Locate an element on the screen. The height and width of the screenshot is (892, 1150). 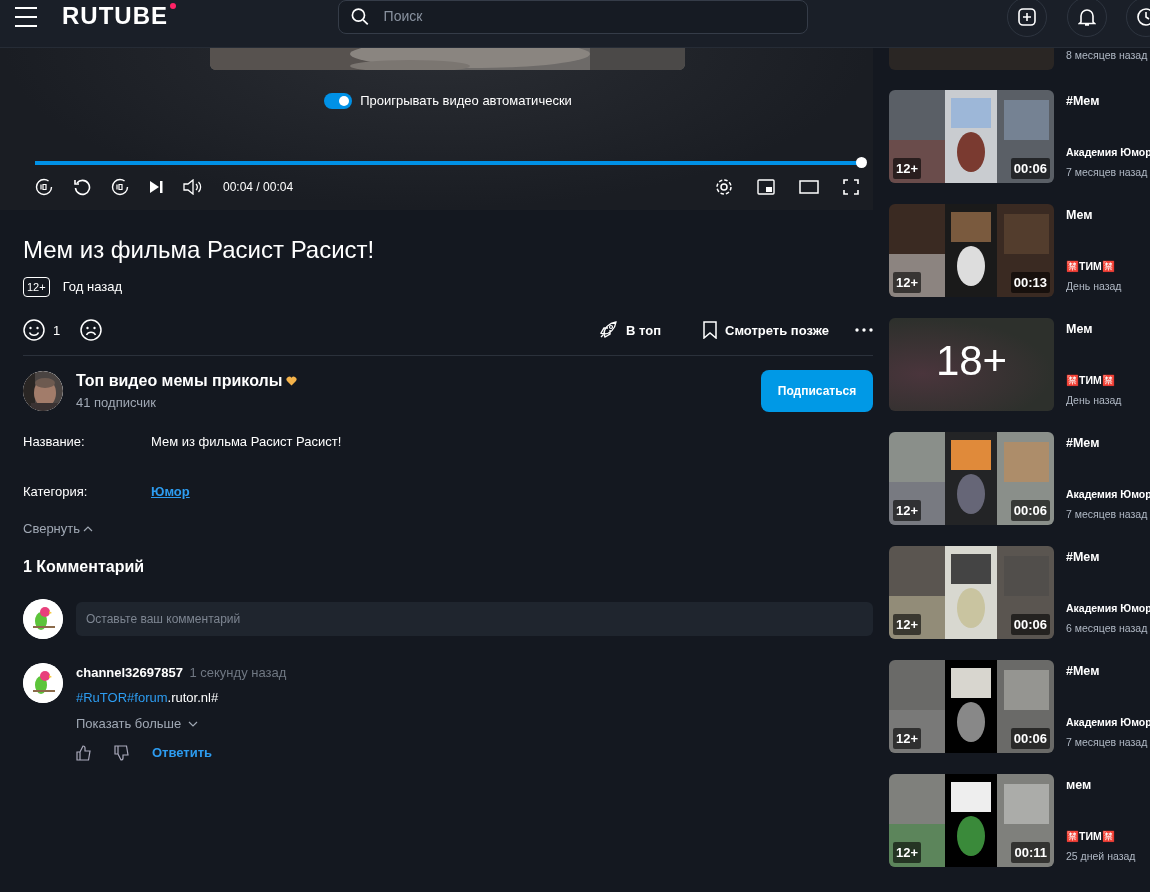
replay-icon is located at coordinates (82, 186).